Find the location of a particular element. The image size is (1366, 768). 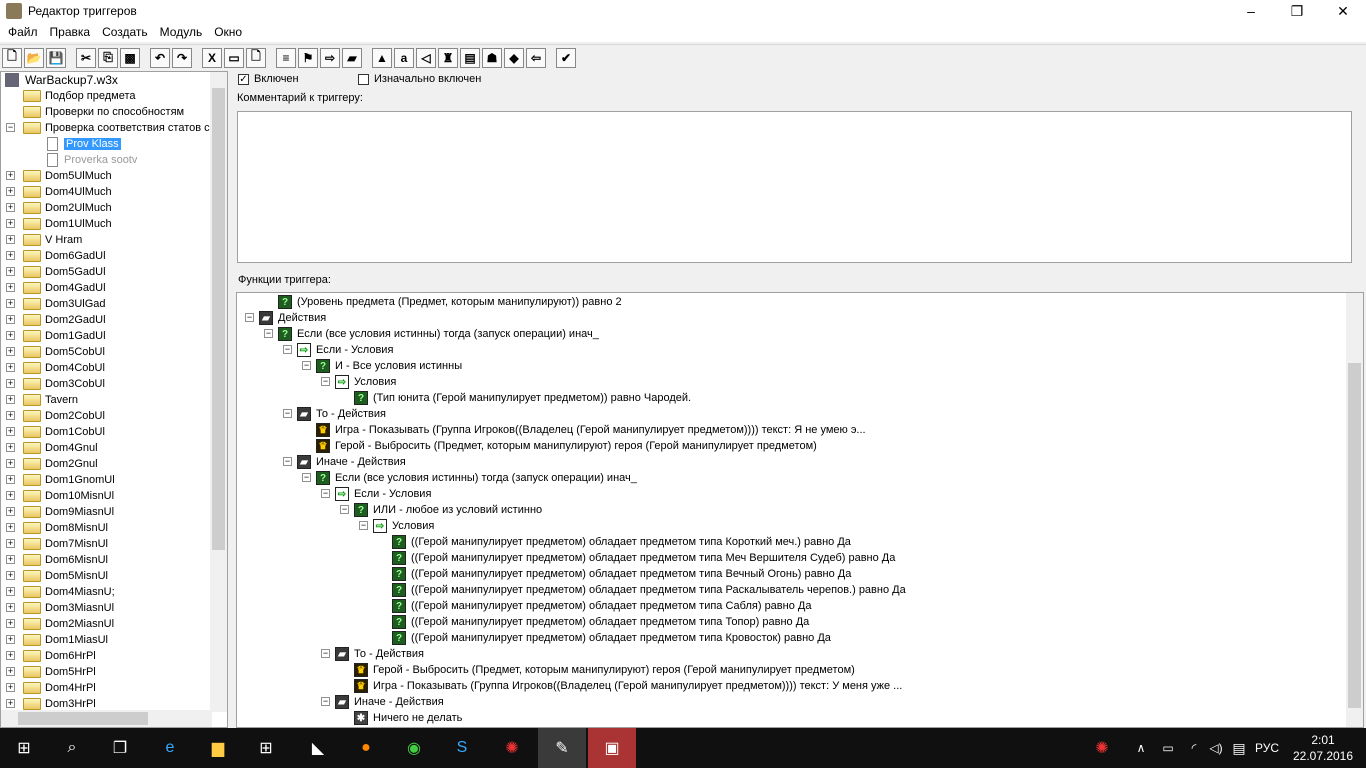

left-vertical-scrollbar is located at coordinates (218, 392).